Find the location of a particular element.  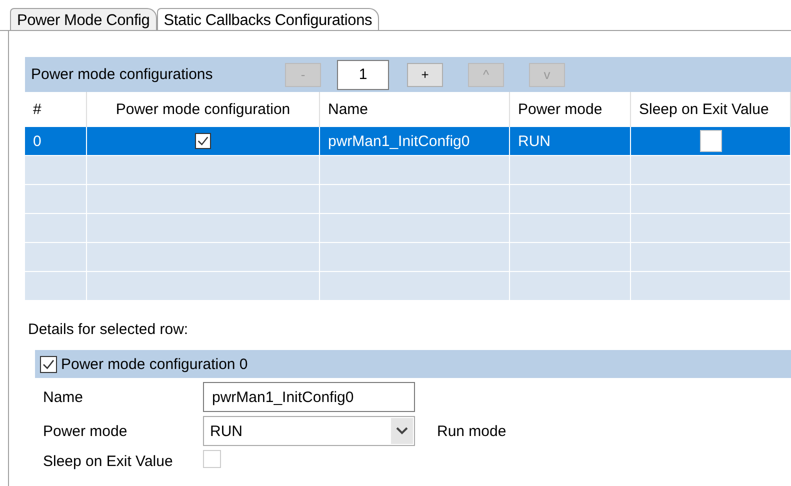

details-label: Details for selected row: is located at coordinates (109, 329).